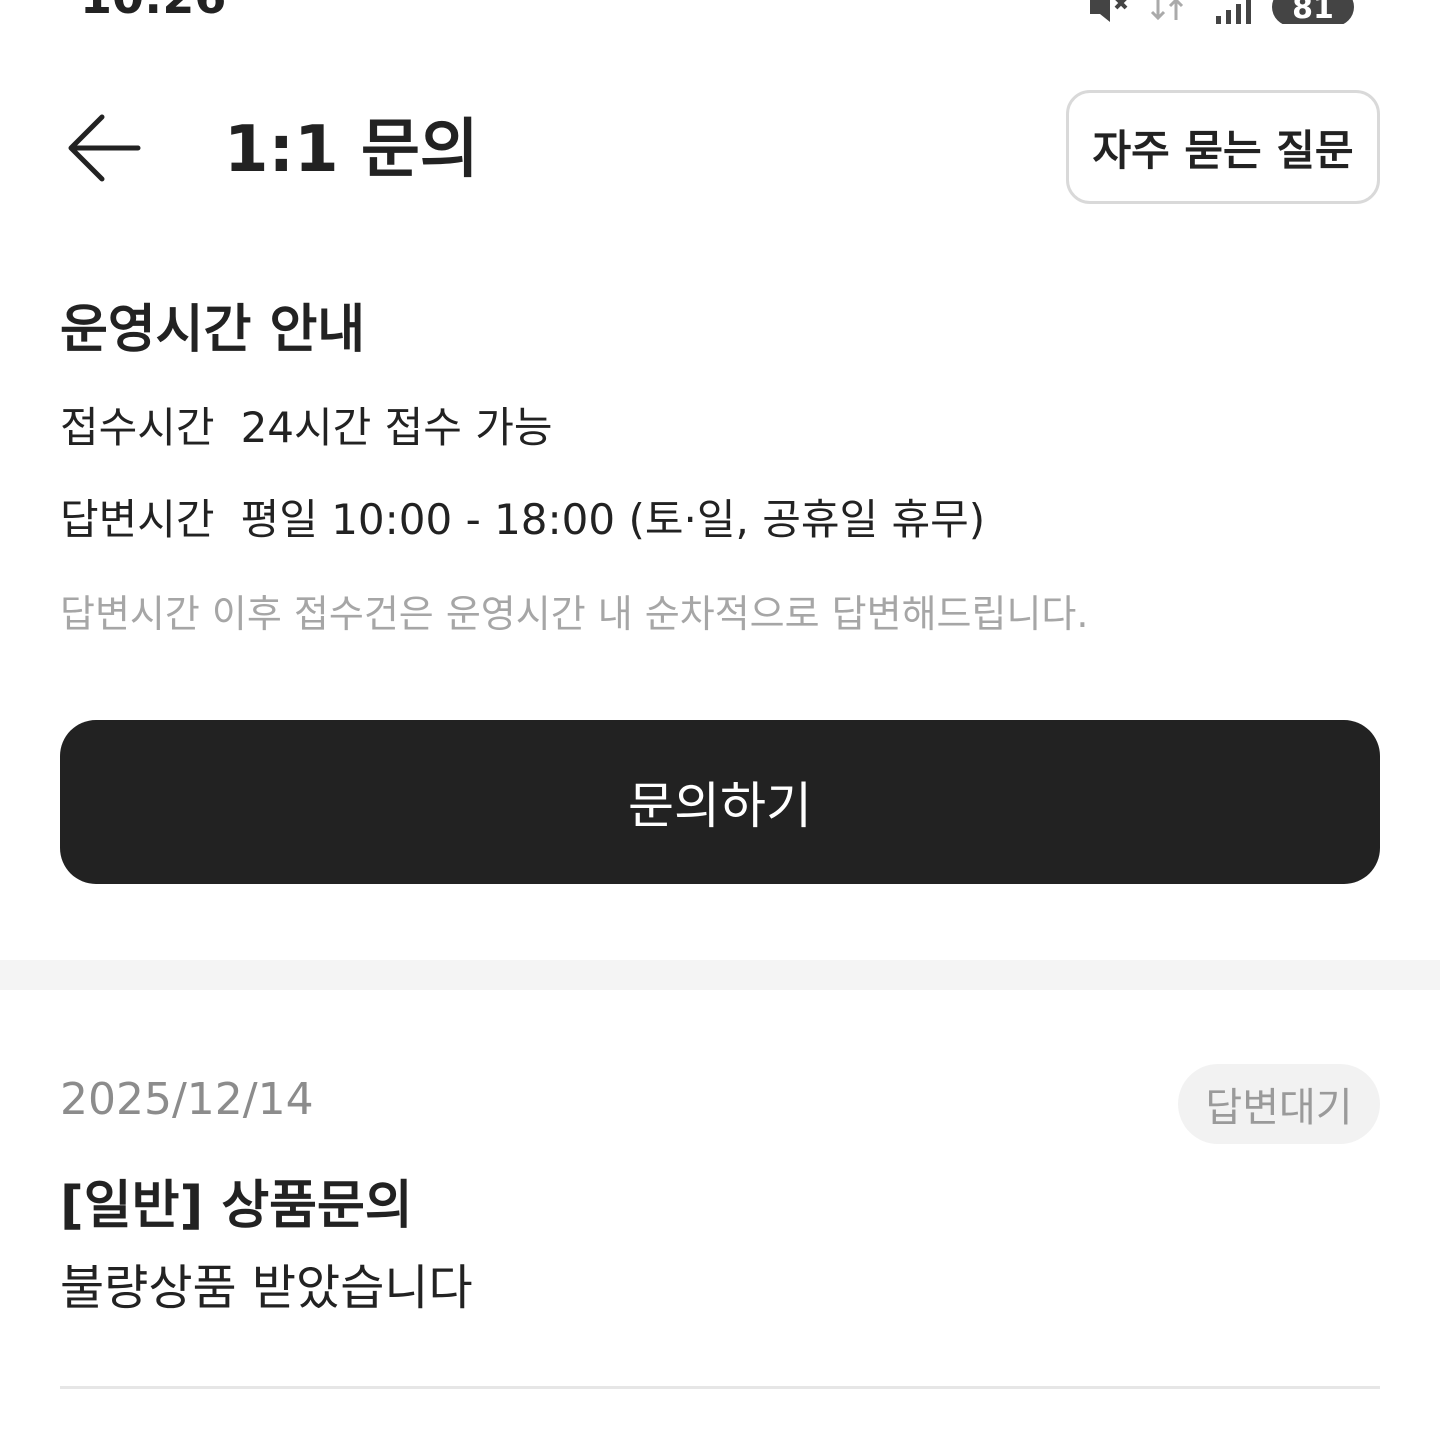 Image resolution: width=1440 pixels, height=1440 pixels. Describe the element at coordinates (1167, 10) in the screenshot. I see `data-transfer-icon` at that location.